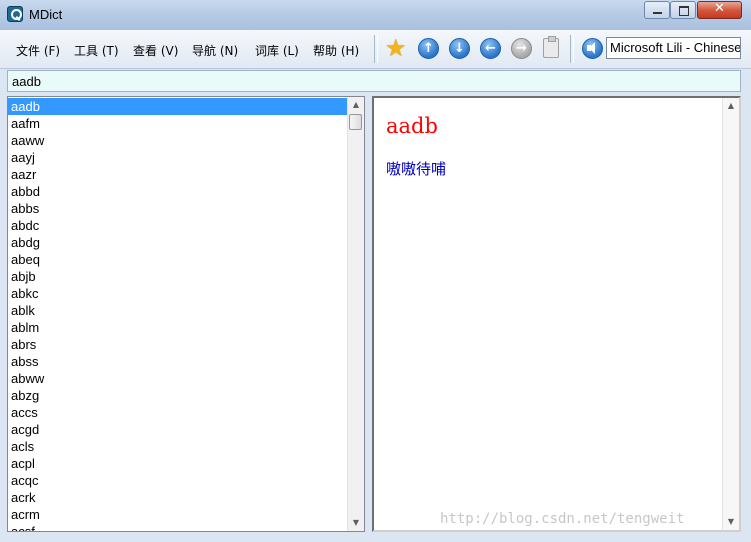  Describe the element at coordinates (177, 276) in the screenshot. I see `list-item: abjb` at that location.